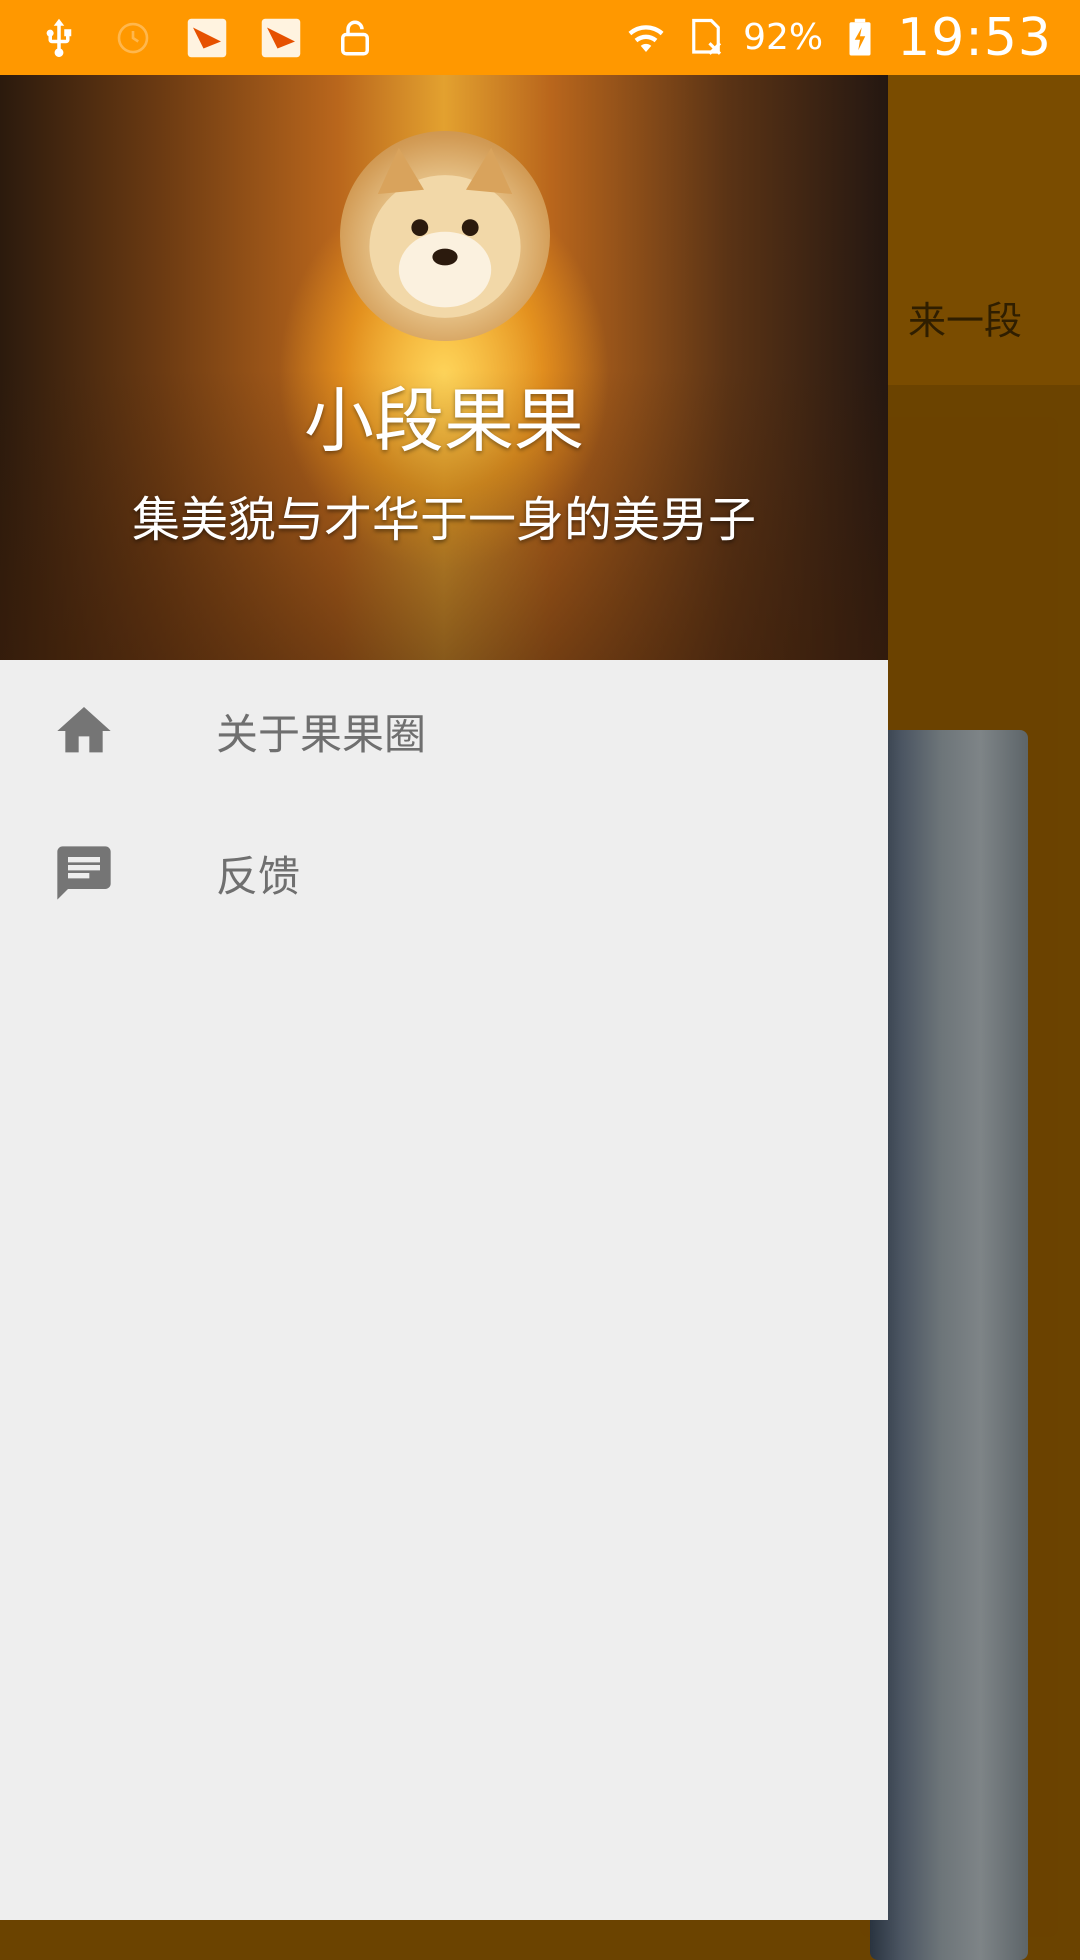 The width and height of the screenshot is (1080, 1960). What do you see at coordinates (540, 37) in the screenshot?
I see `status-bar: 92% 19:53` at bounding box center [540, 37].